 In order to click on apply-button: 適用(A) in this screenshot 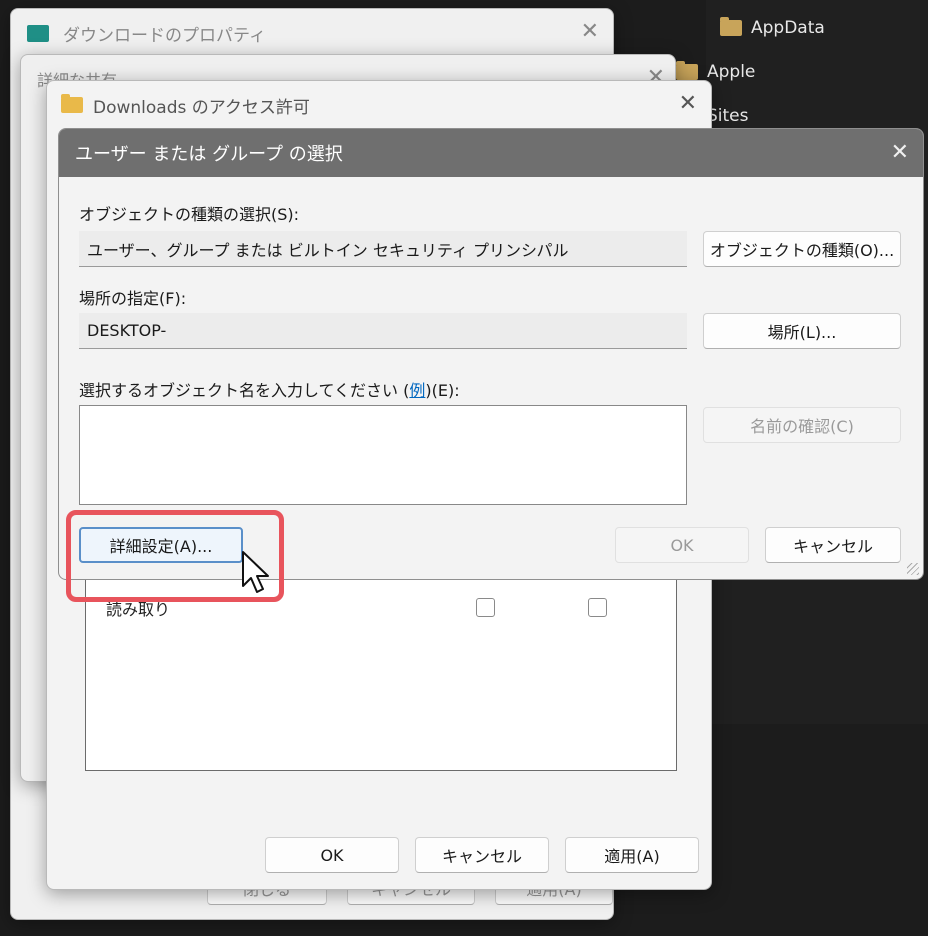, I will do `click(632, 855)`.